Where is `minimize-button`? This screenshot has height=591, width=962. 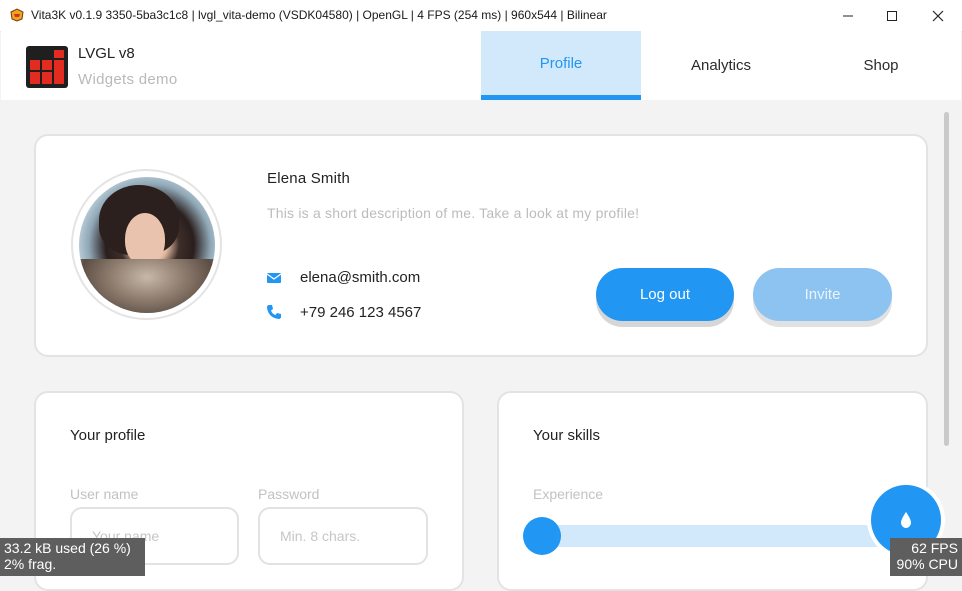
minimize-button is located at coordinates (848, 15).